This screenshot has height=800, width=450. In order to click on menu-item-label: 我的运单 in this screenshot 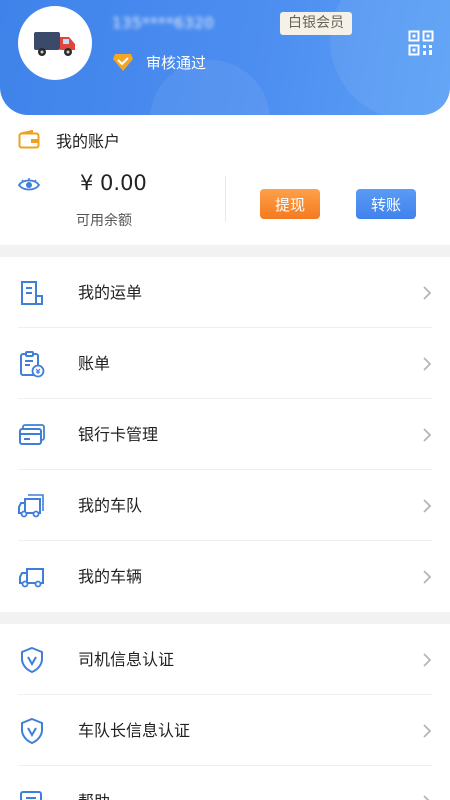, I will do `click(110, 292)`.